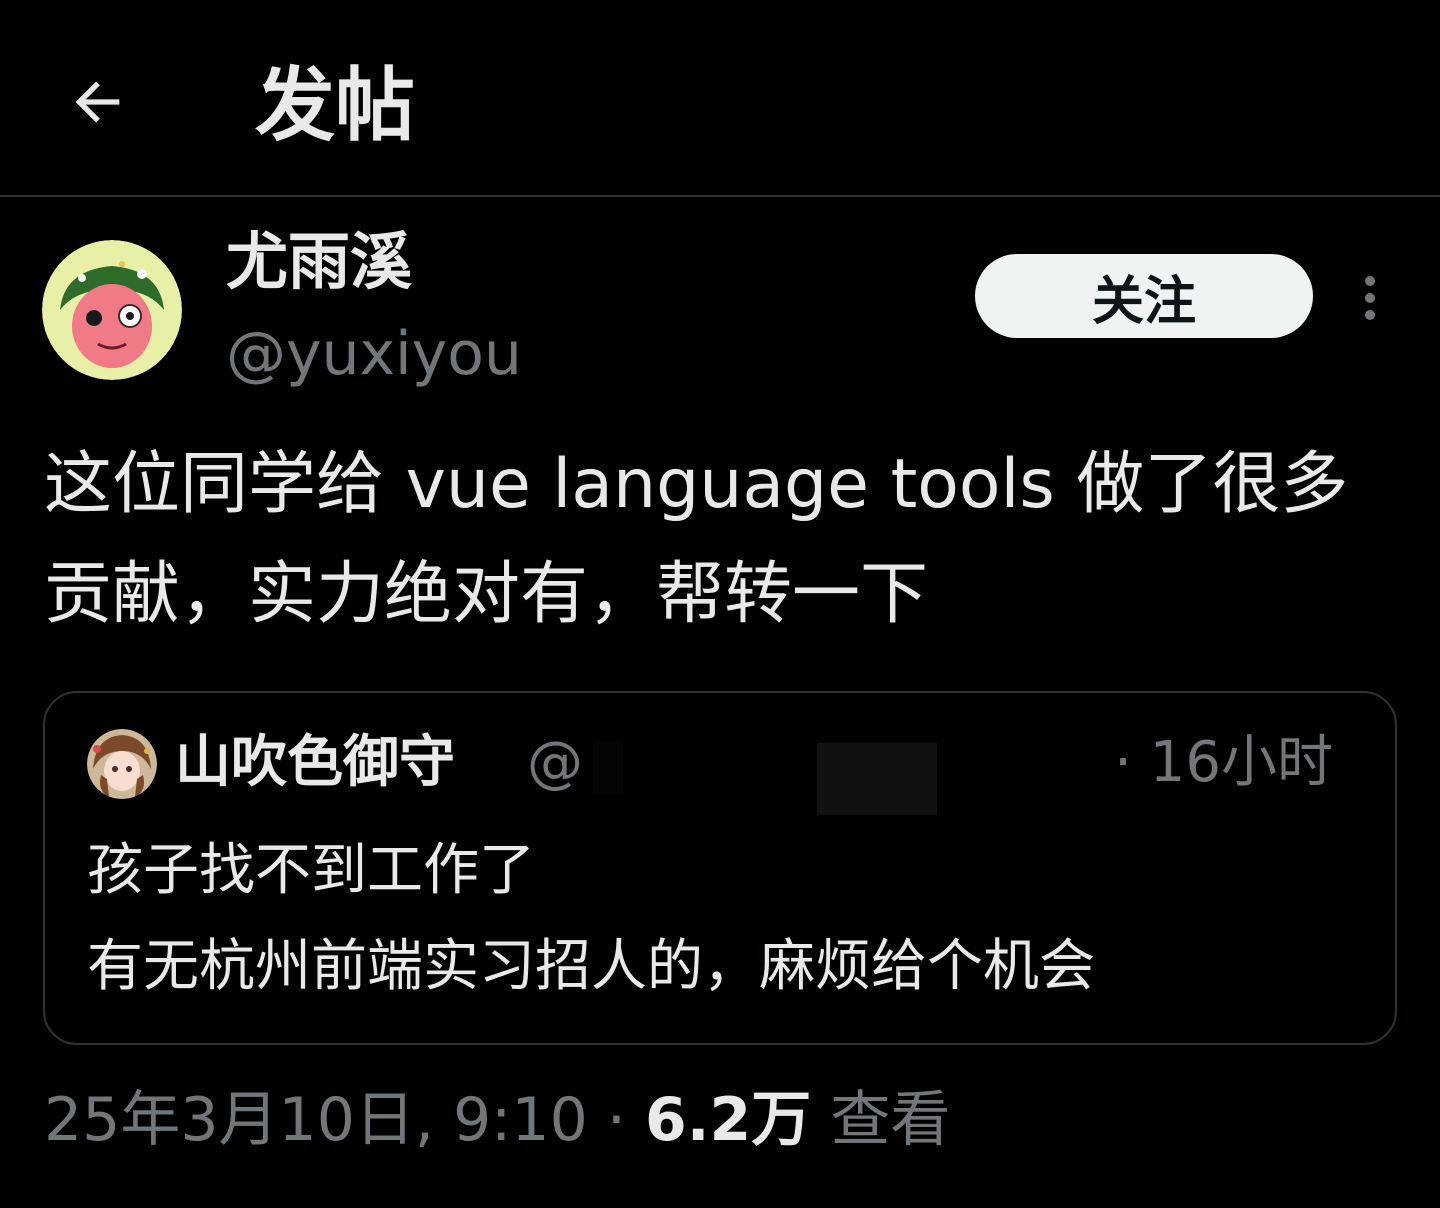 Image resolution: width=1440 pixels, height=1208 pixels. Describe the element at coordinates (319, 262) in the screenshot. I see `author-display-name: 尤雨溪` at that location.